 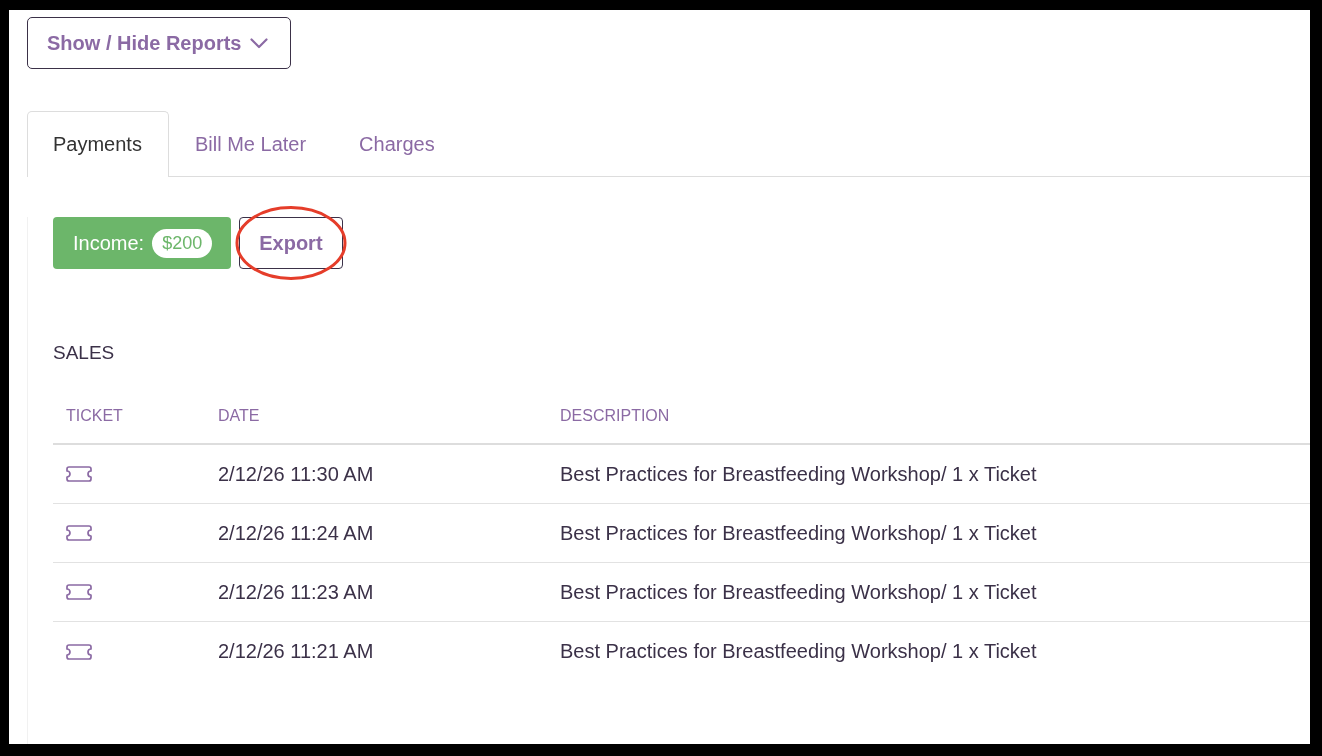 What do you see at coordinates (142, 243) in the screenshot?
I see `income-button: Income: $200` at bounding box center [142, 243].